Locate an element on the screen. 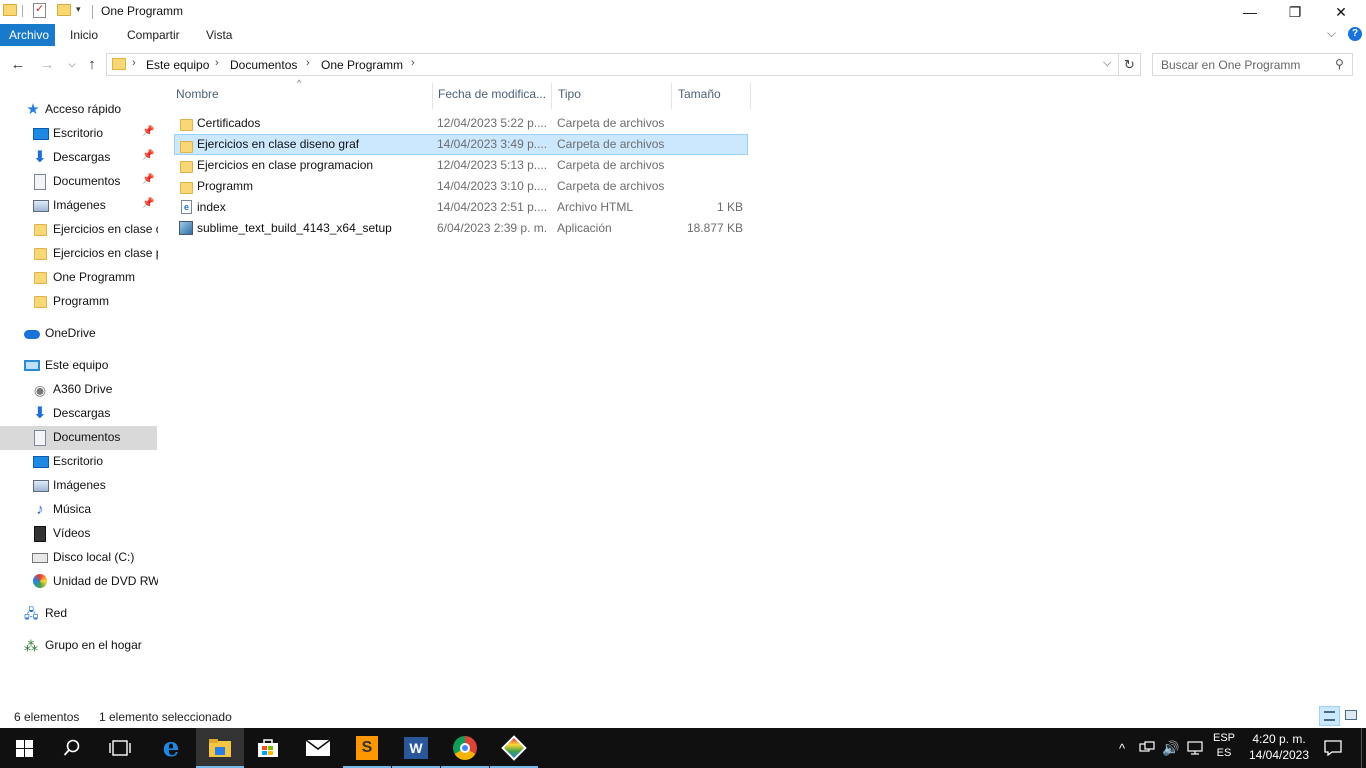  git-button is located at coordinates (514, 748).